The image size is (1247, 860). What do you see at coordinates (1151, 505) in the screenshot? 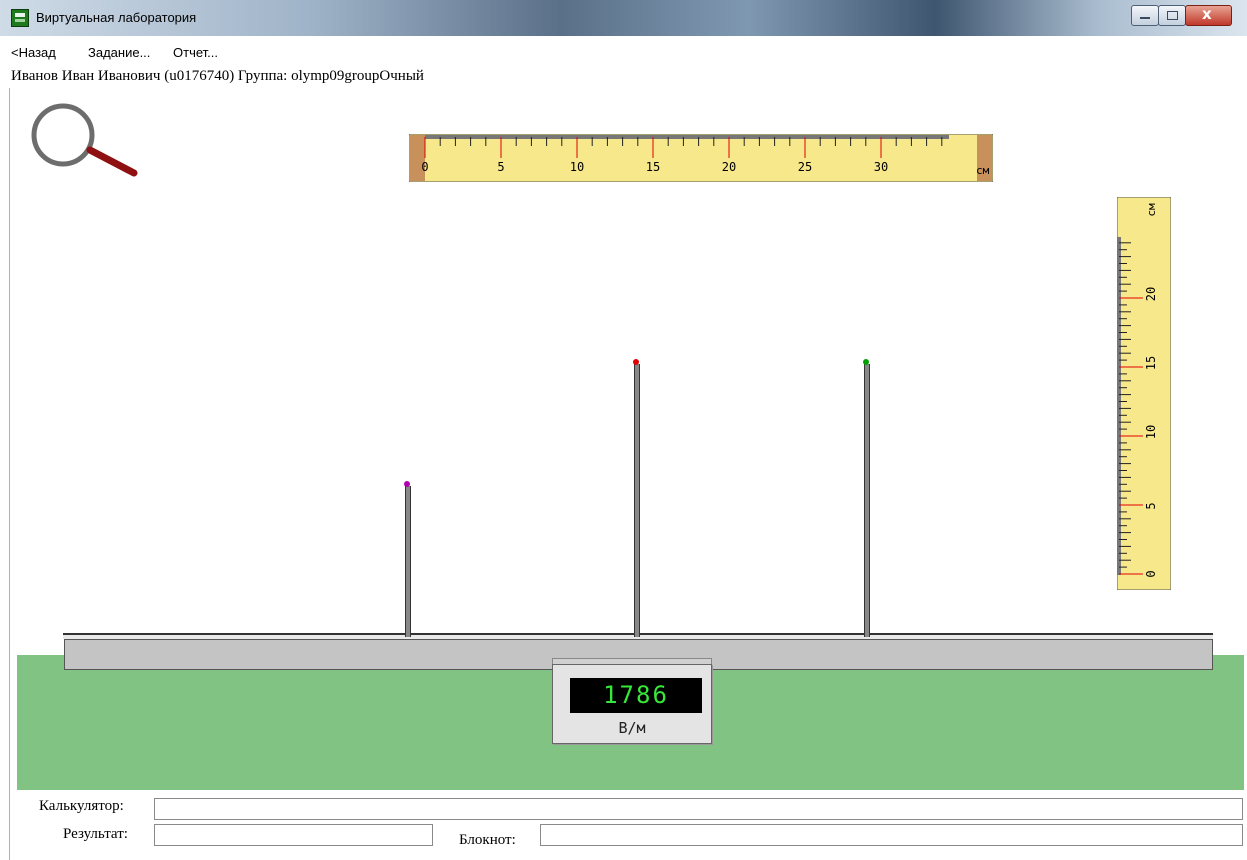
I see `ruler-v-label: 5` at bounding box center [1151, 505].